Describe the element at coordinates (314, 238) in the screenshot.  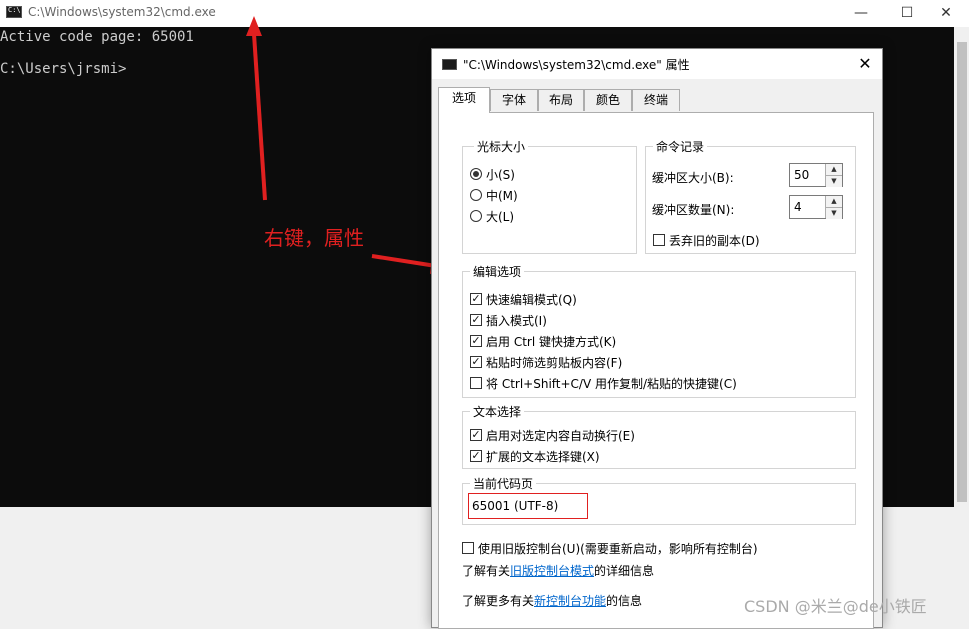
I see `annotation-text: 右键，属性` at that location.